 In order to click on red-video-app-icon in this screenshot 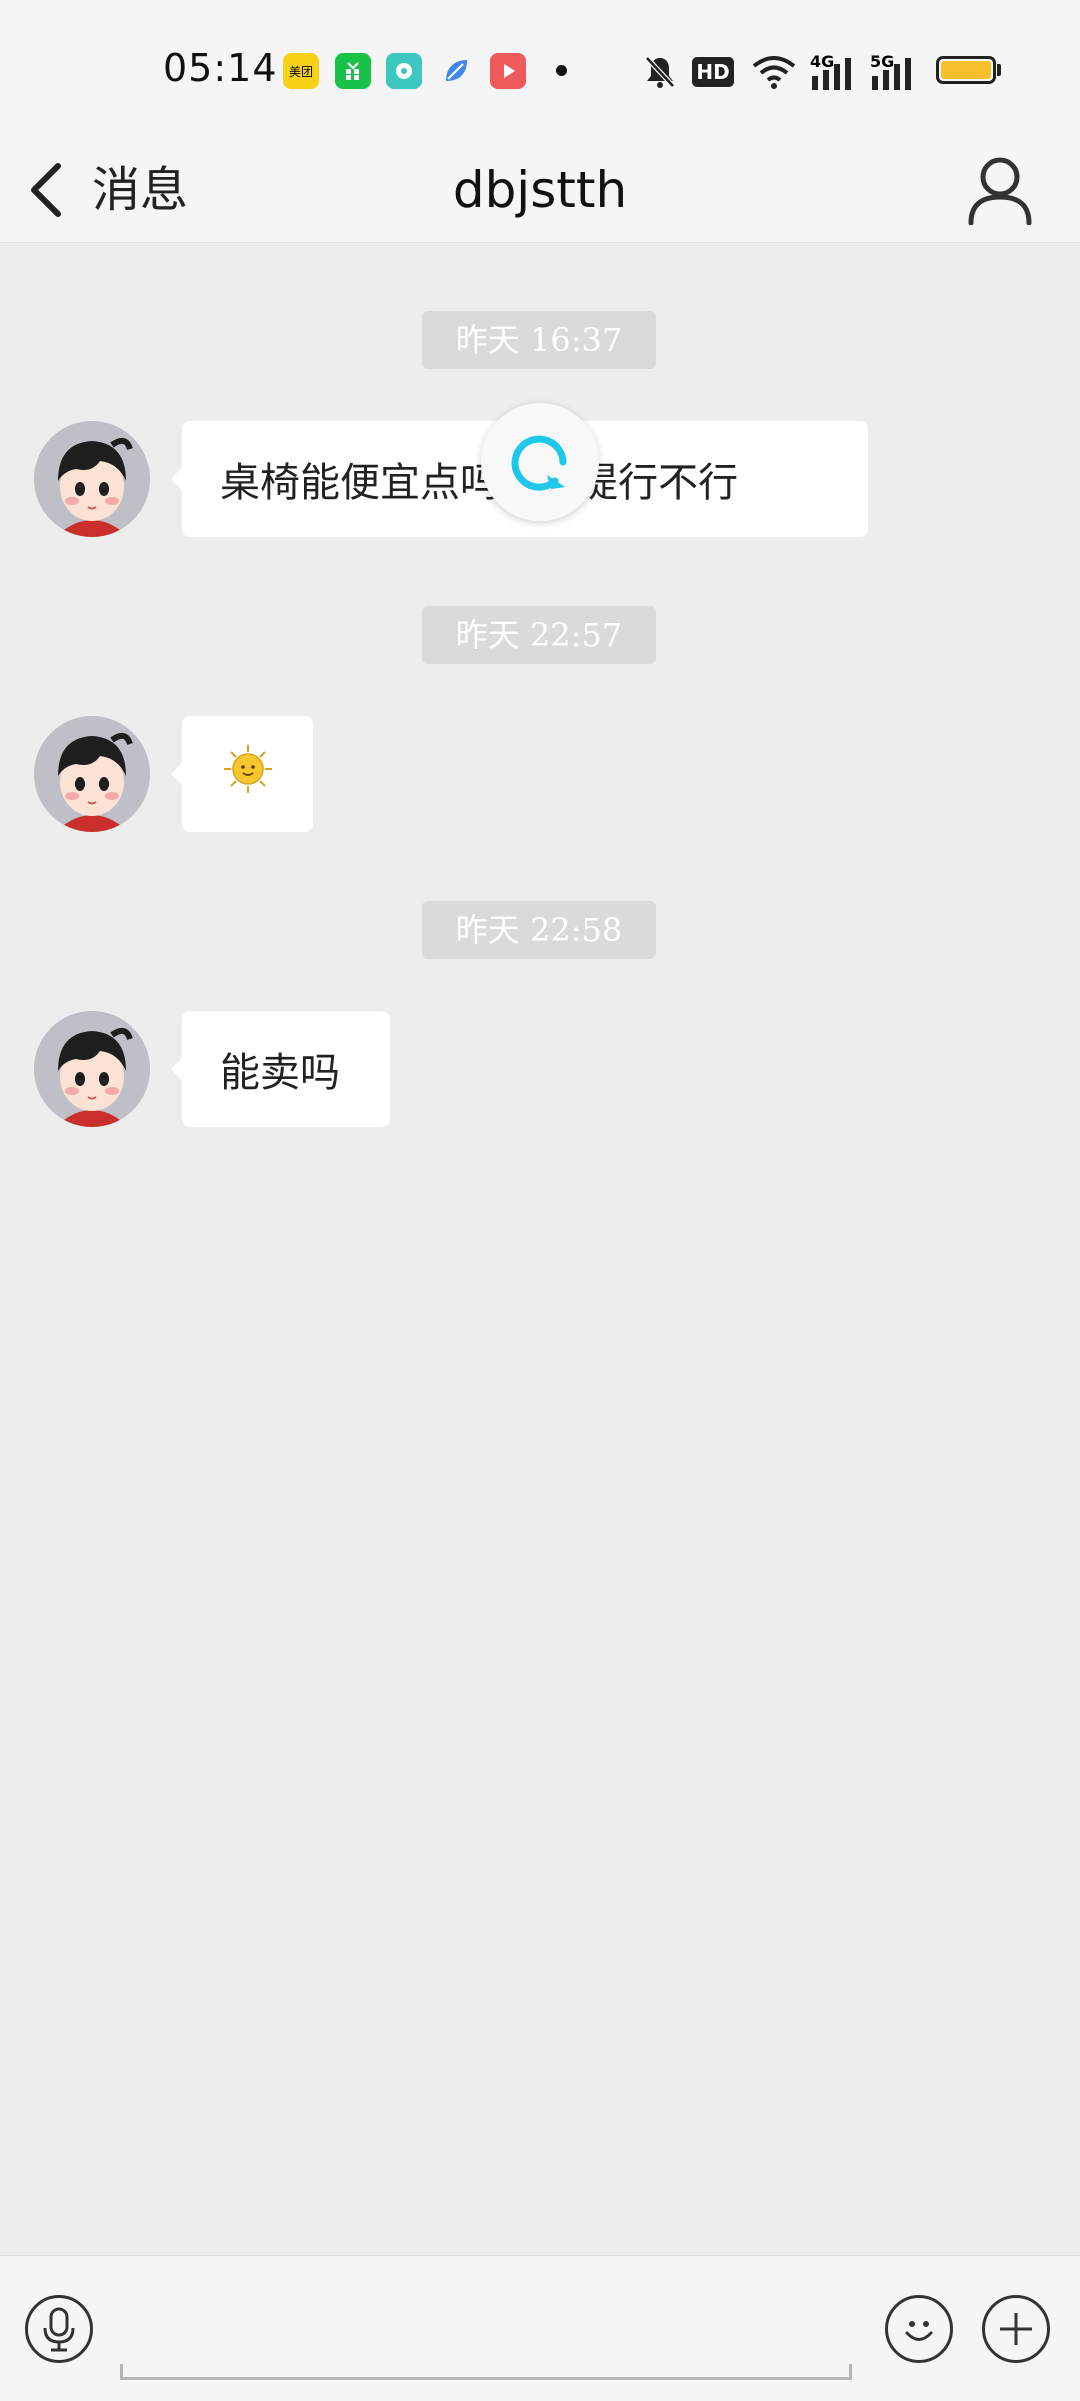, I will do `click(508, 71)`.